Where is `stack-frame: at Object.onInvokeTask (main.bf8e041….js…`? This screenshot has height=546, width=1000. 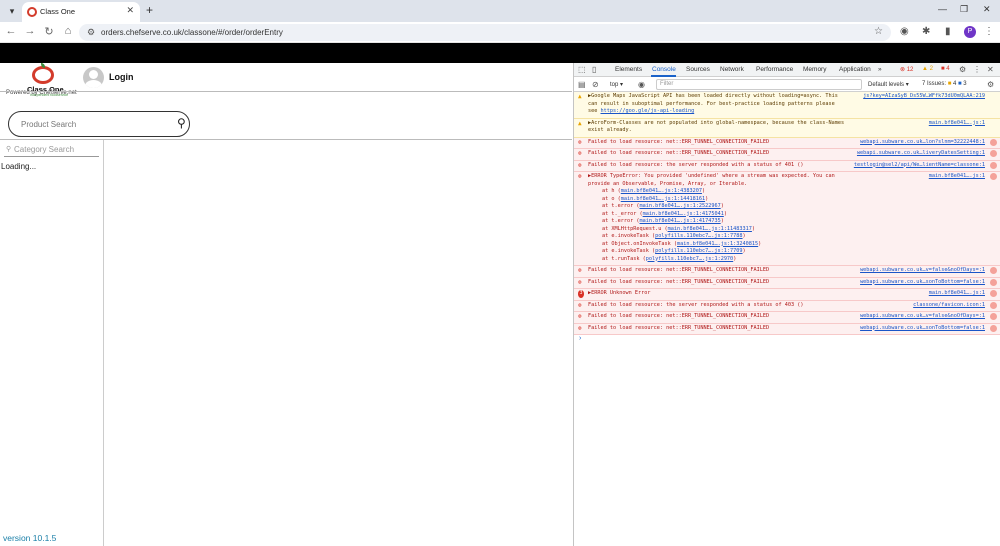 stack-frame: at Object.onInvokeTask (main.bf8e041….js… is located at coordinates (792, 245).